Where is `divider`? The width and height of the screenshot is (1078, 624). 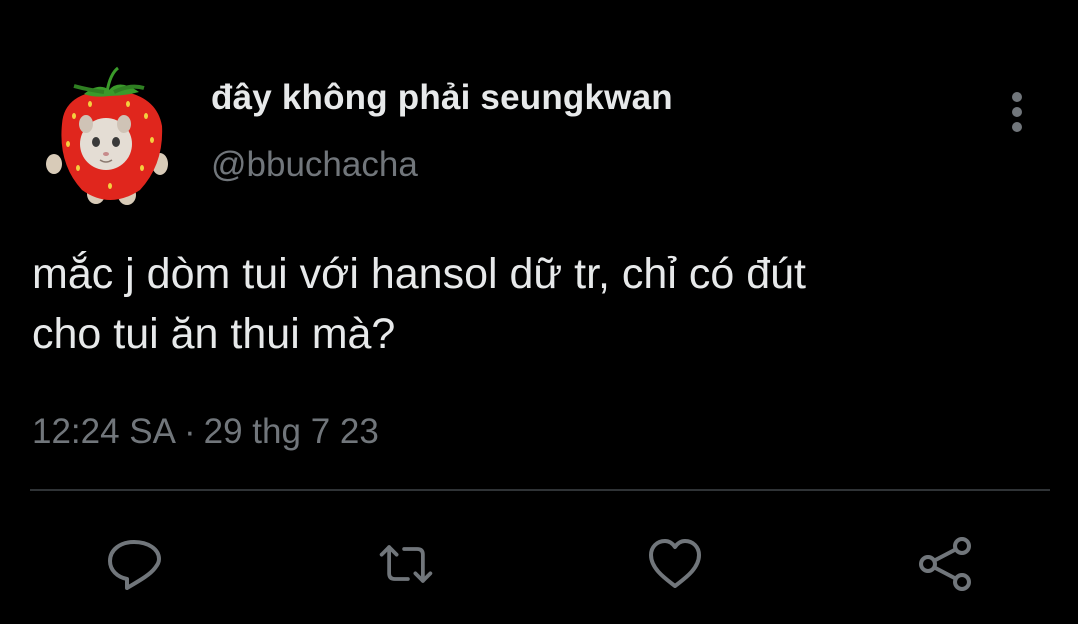
divider is located at coordinates (540, 490).